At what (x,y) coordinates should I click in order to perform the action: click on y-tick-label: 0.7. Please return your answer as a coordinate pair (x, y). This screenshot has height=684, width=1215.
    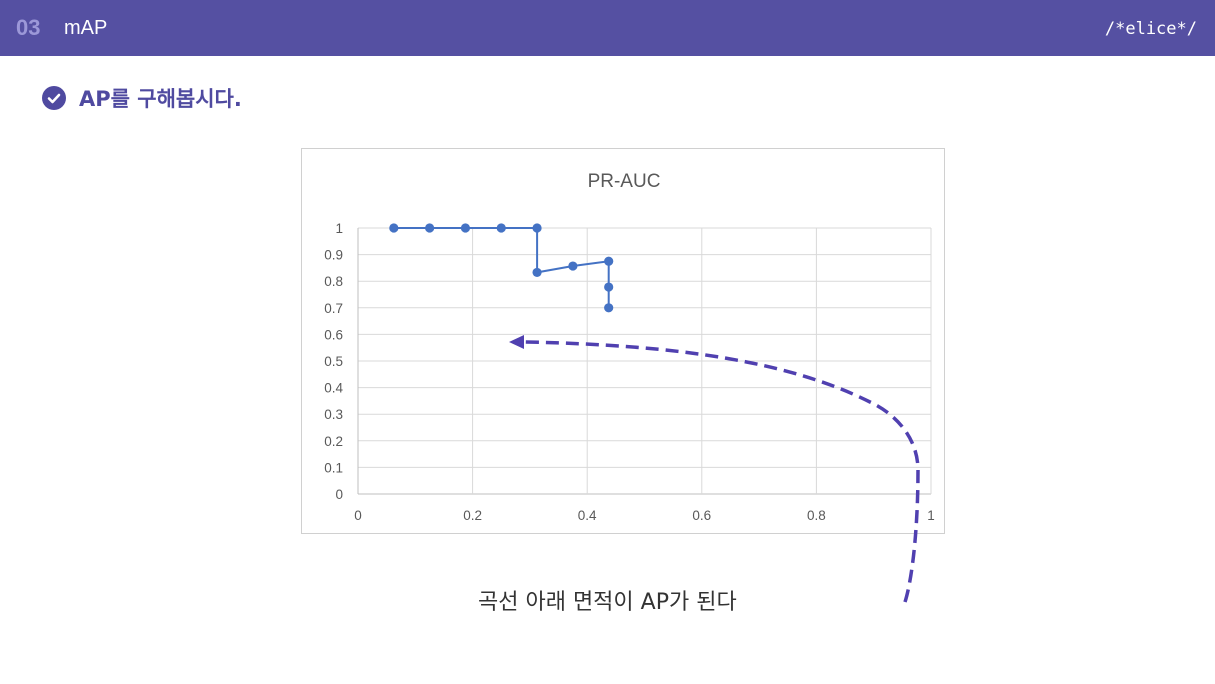
    Looking at the image, I should click on (333, 308).